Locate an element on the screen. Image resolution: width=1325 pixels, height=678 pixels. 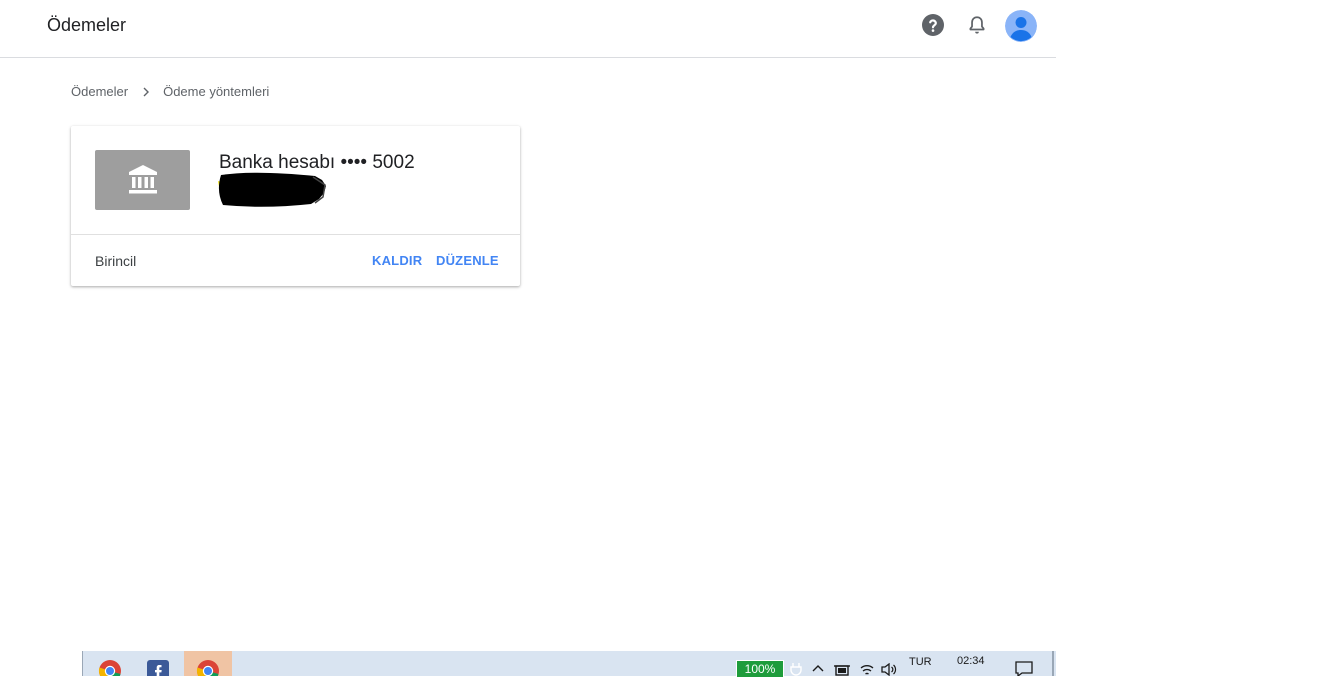
breadcrumb-current: Ödeme yöntemleri is located at coordinates (216, 91).